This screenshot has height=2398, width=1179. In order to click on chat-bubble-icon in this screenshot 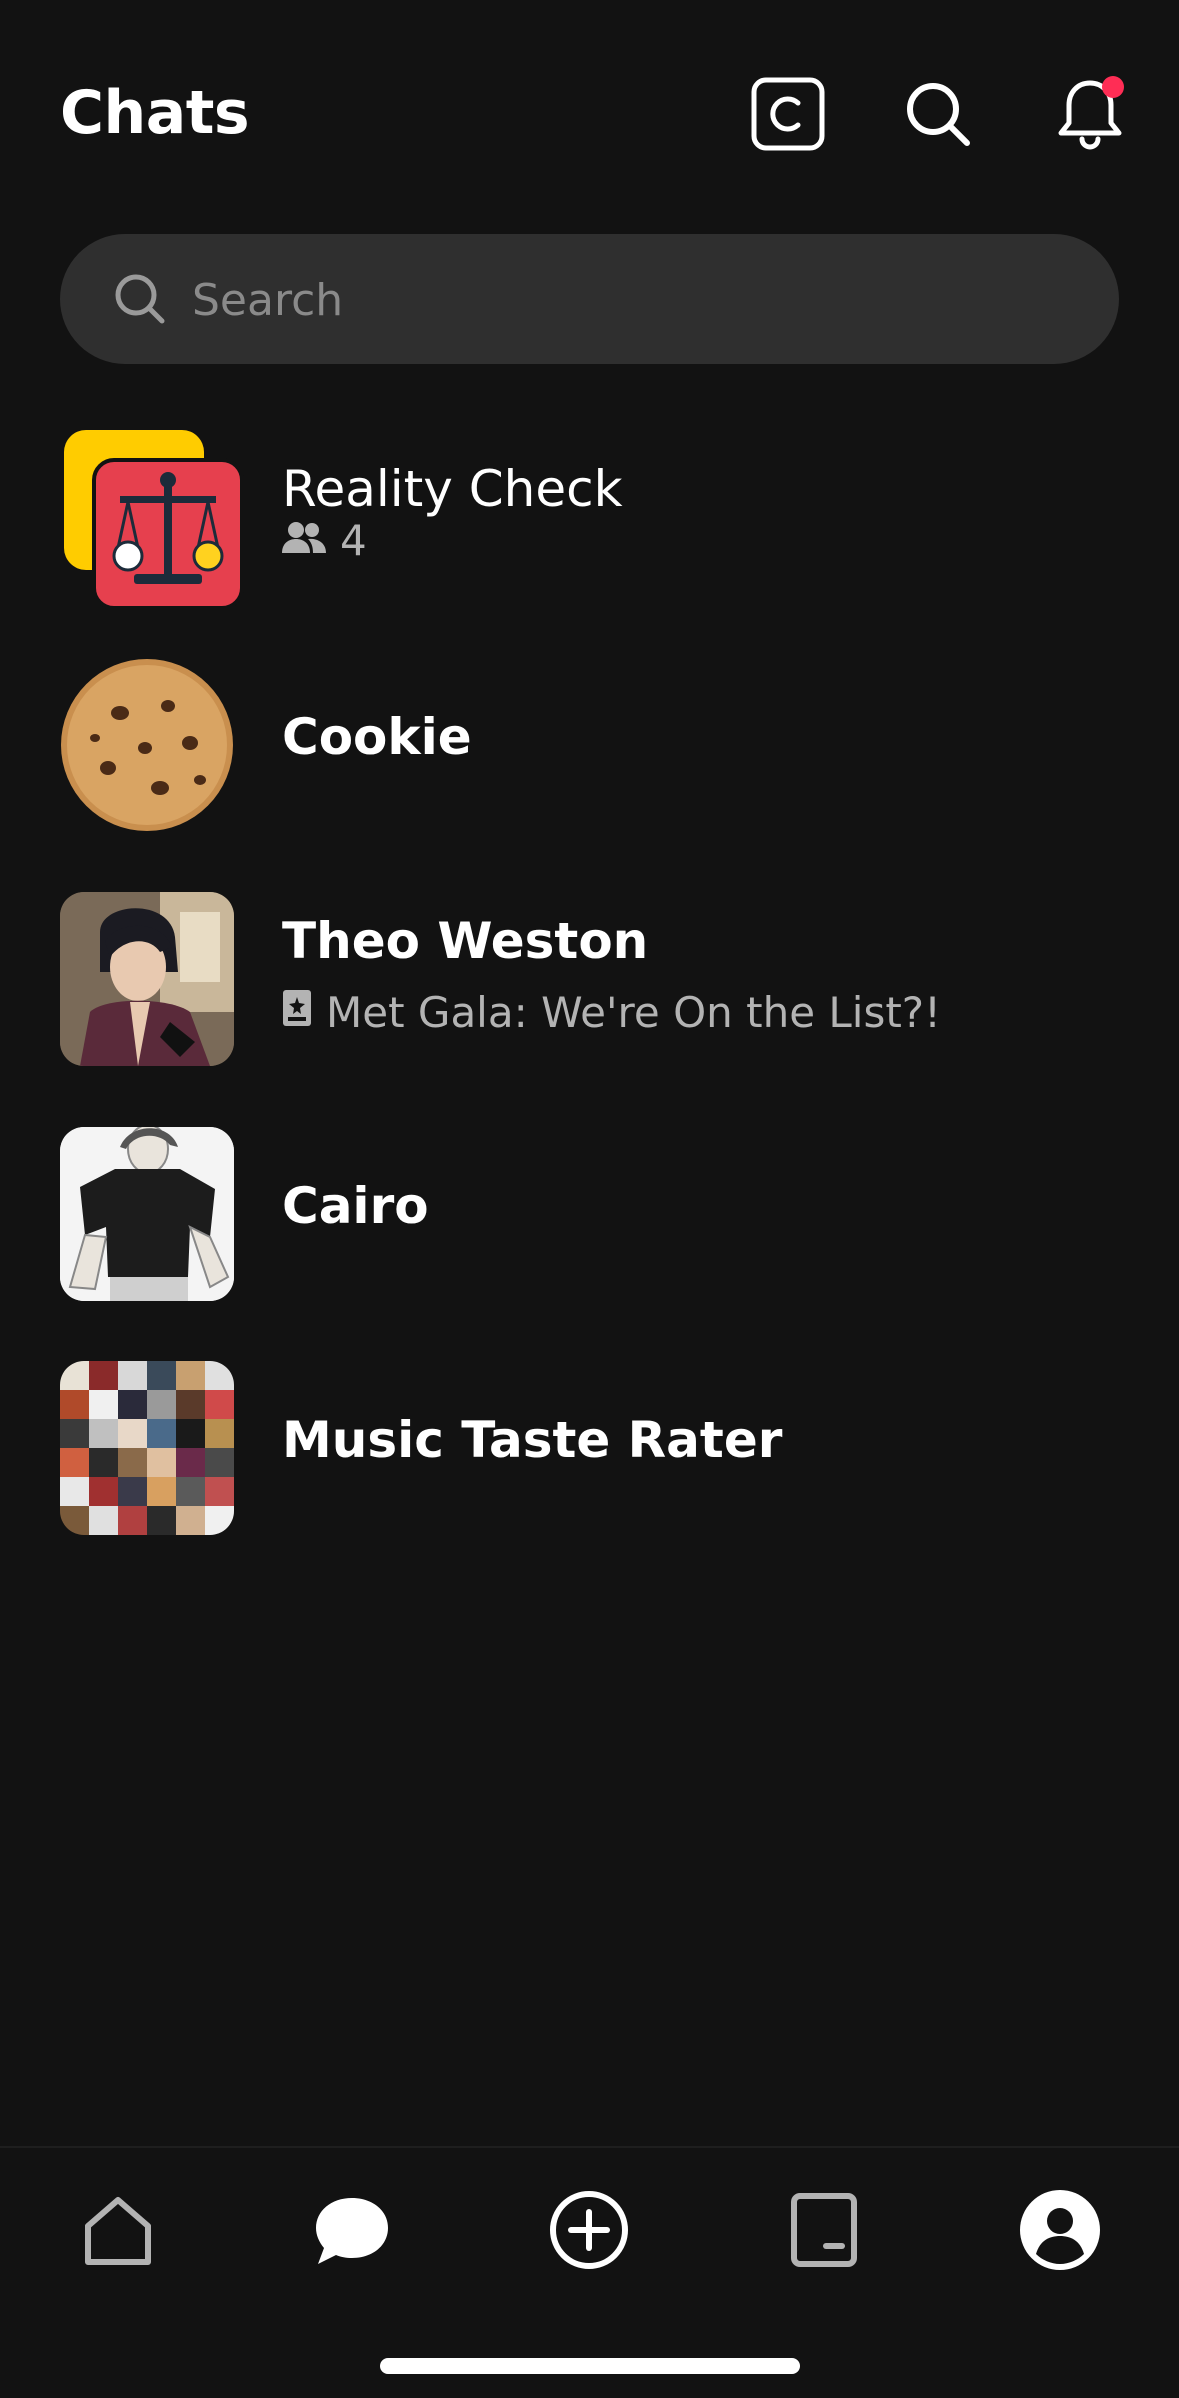, I will do `click(352, 2230)`.